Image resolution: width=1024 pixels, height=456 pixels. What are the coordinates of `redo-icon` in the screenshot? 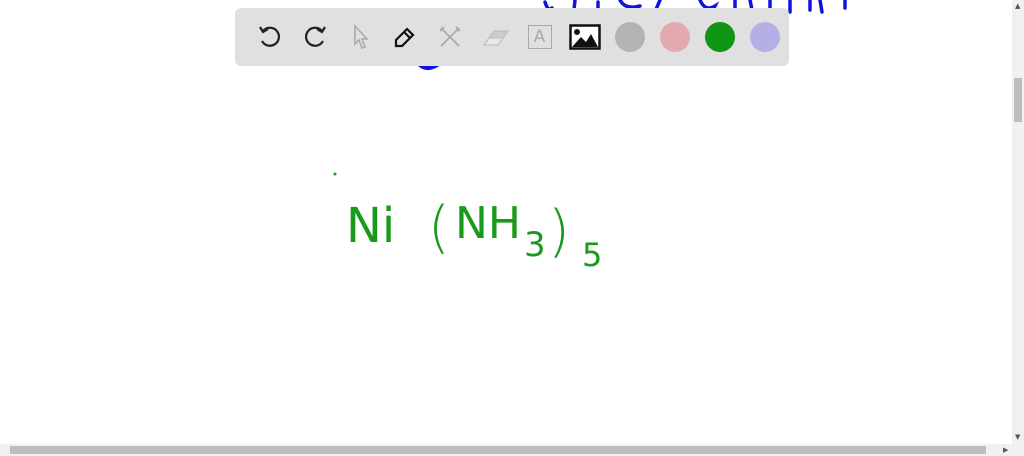 It's located at (315, 36).